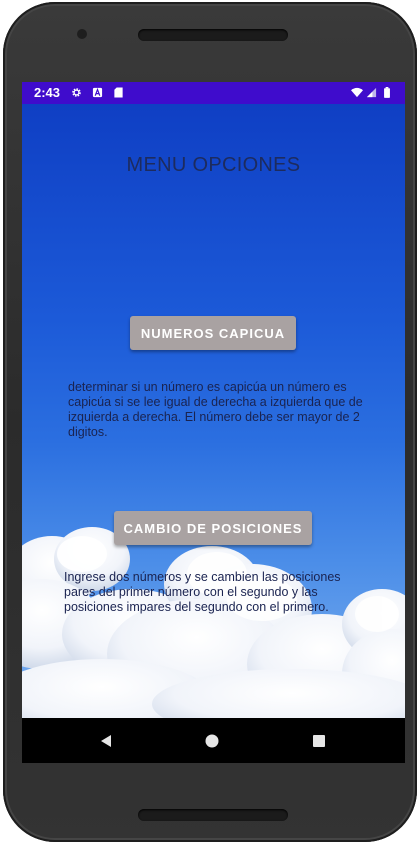 The width and height of the screenshot is (420, 844). Describe the element at coordinates (387, 92) in the screenshot. I see `battery-icon` at that location.